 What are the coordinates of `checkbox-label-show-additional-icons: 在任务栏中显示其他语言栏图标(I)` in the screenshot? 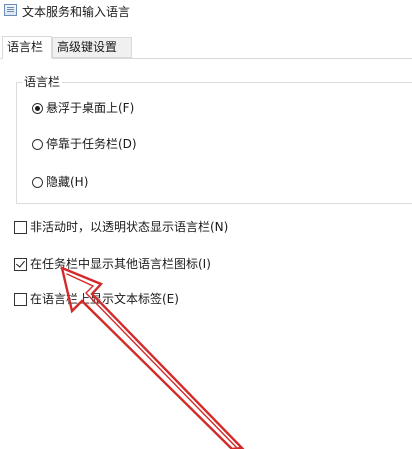 It's located at (120, 264).